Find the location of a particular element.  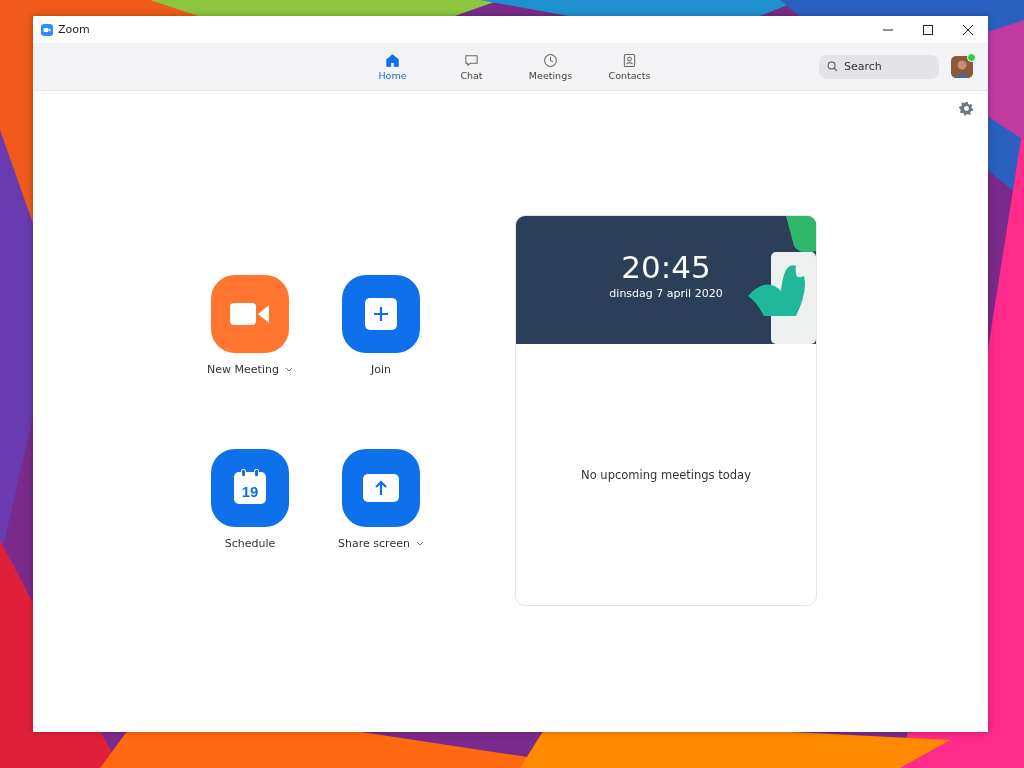

clock-icon is located at coordinates (550, 60).